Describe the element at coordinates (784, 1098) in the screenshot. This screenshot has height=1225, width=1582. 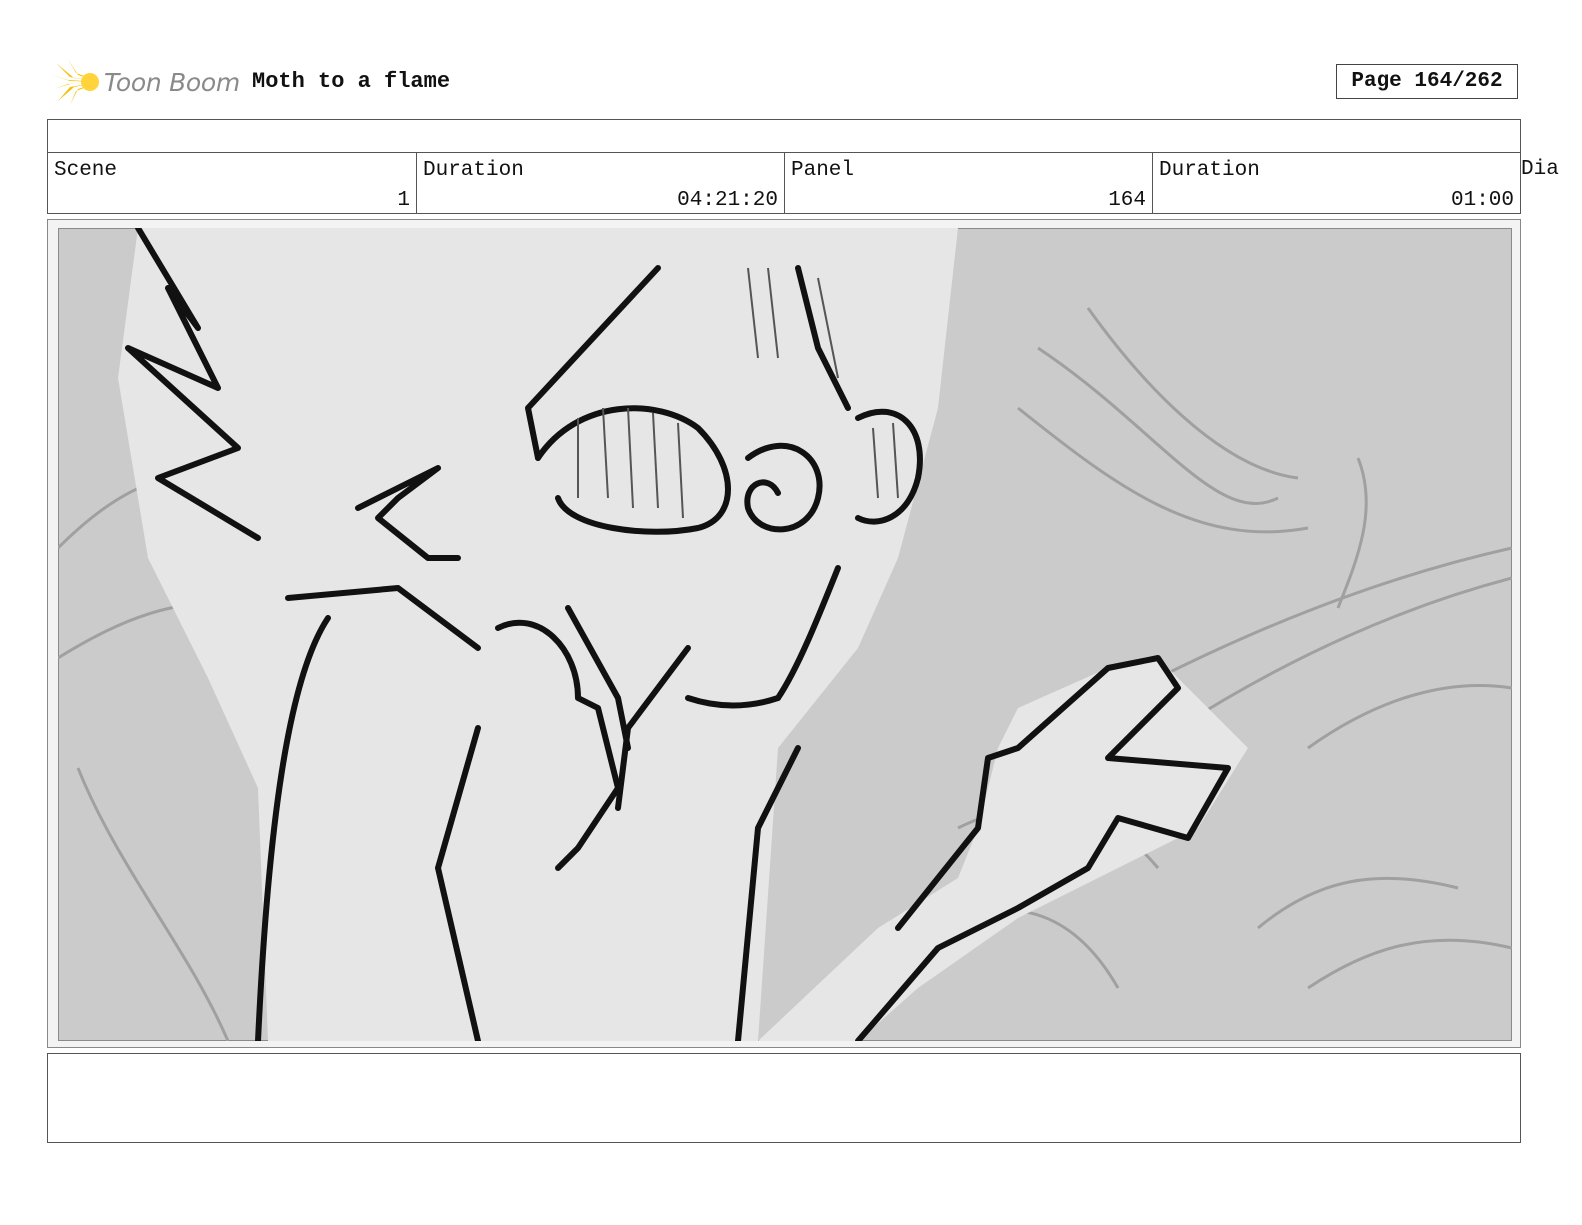
I see `dialogue-notes-box` at that location.